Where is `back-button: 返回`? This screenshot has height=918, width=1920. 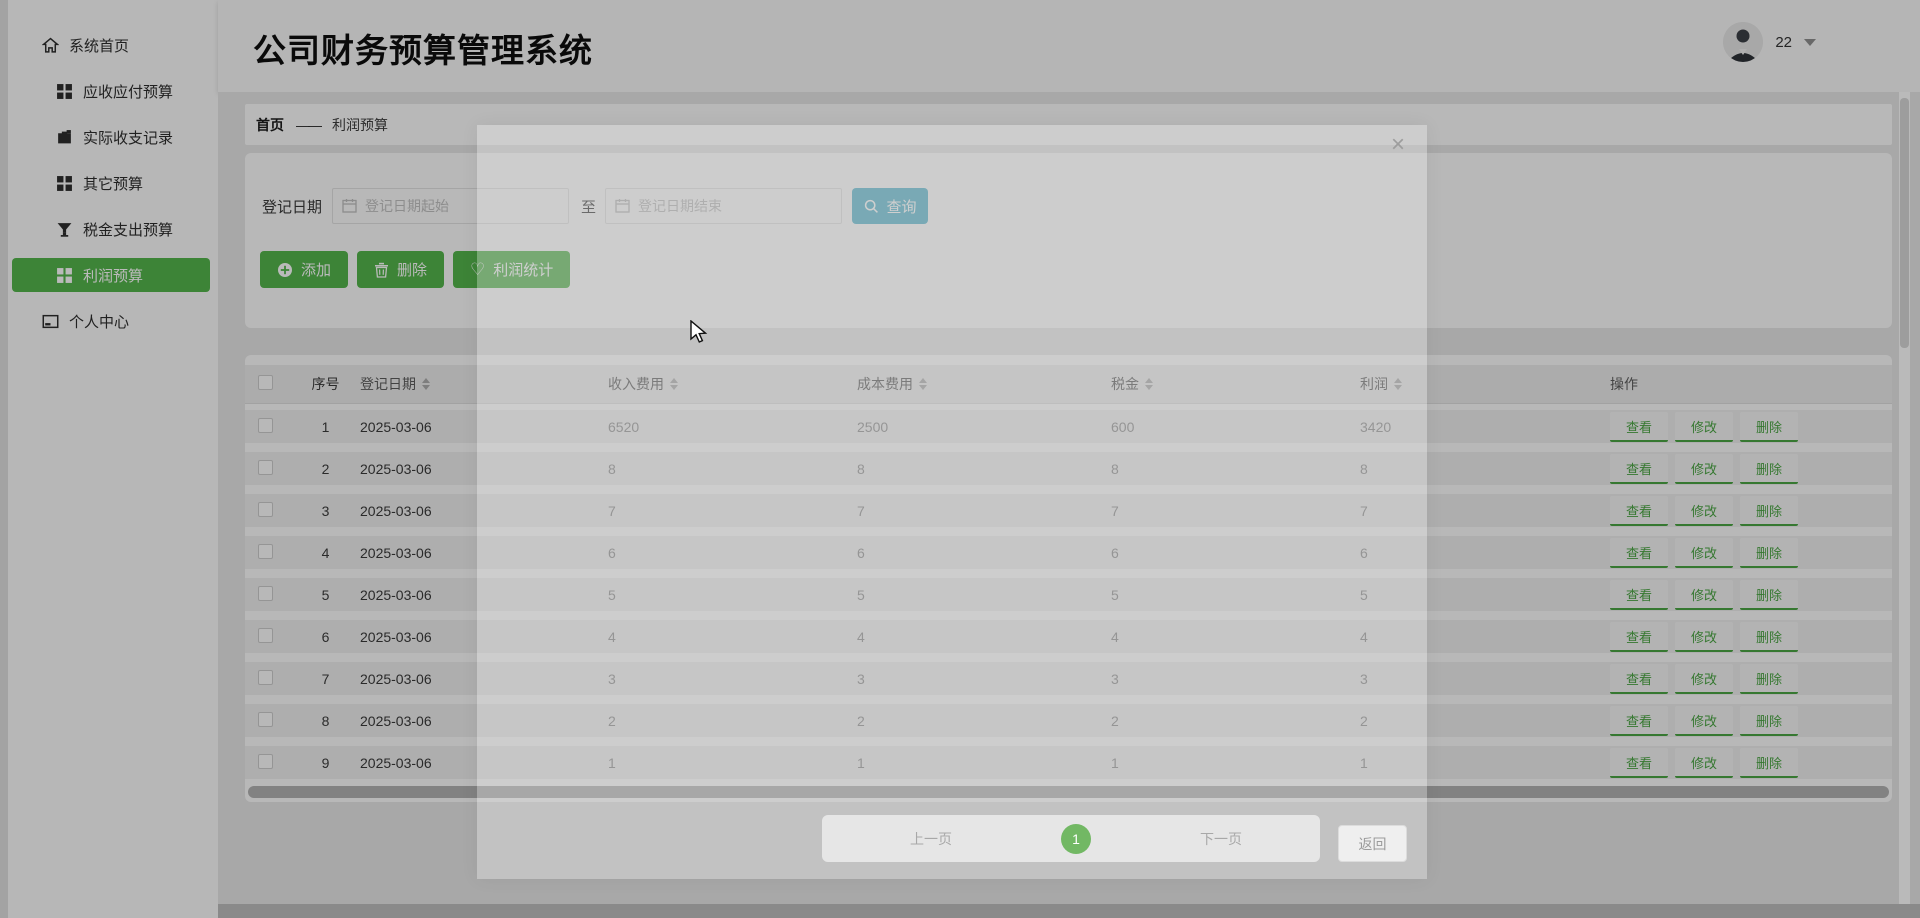 back-button: 返回 is located at coordinates (1372, 843).